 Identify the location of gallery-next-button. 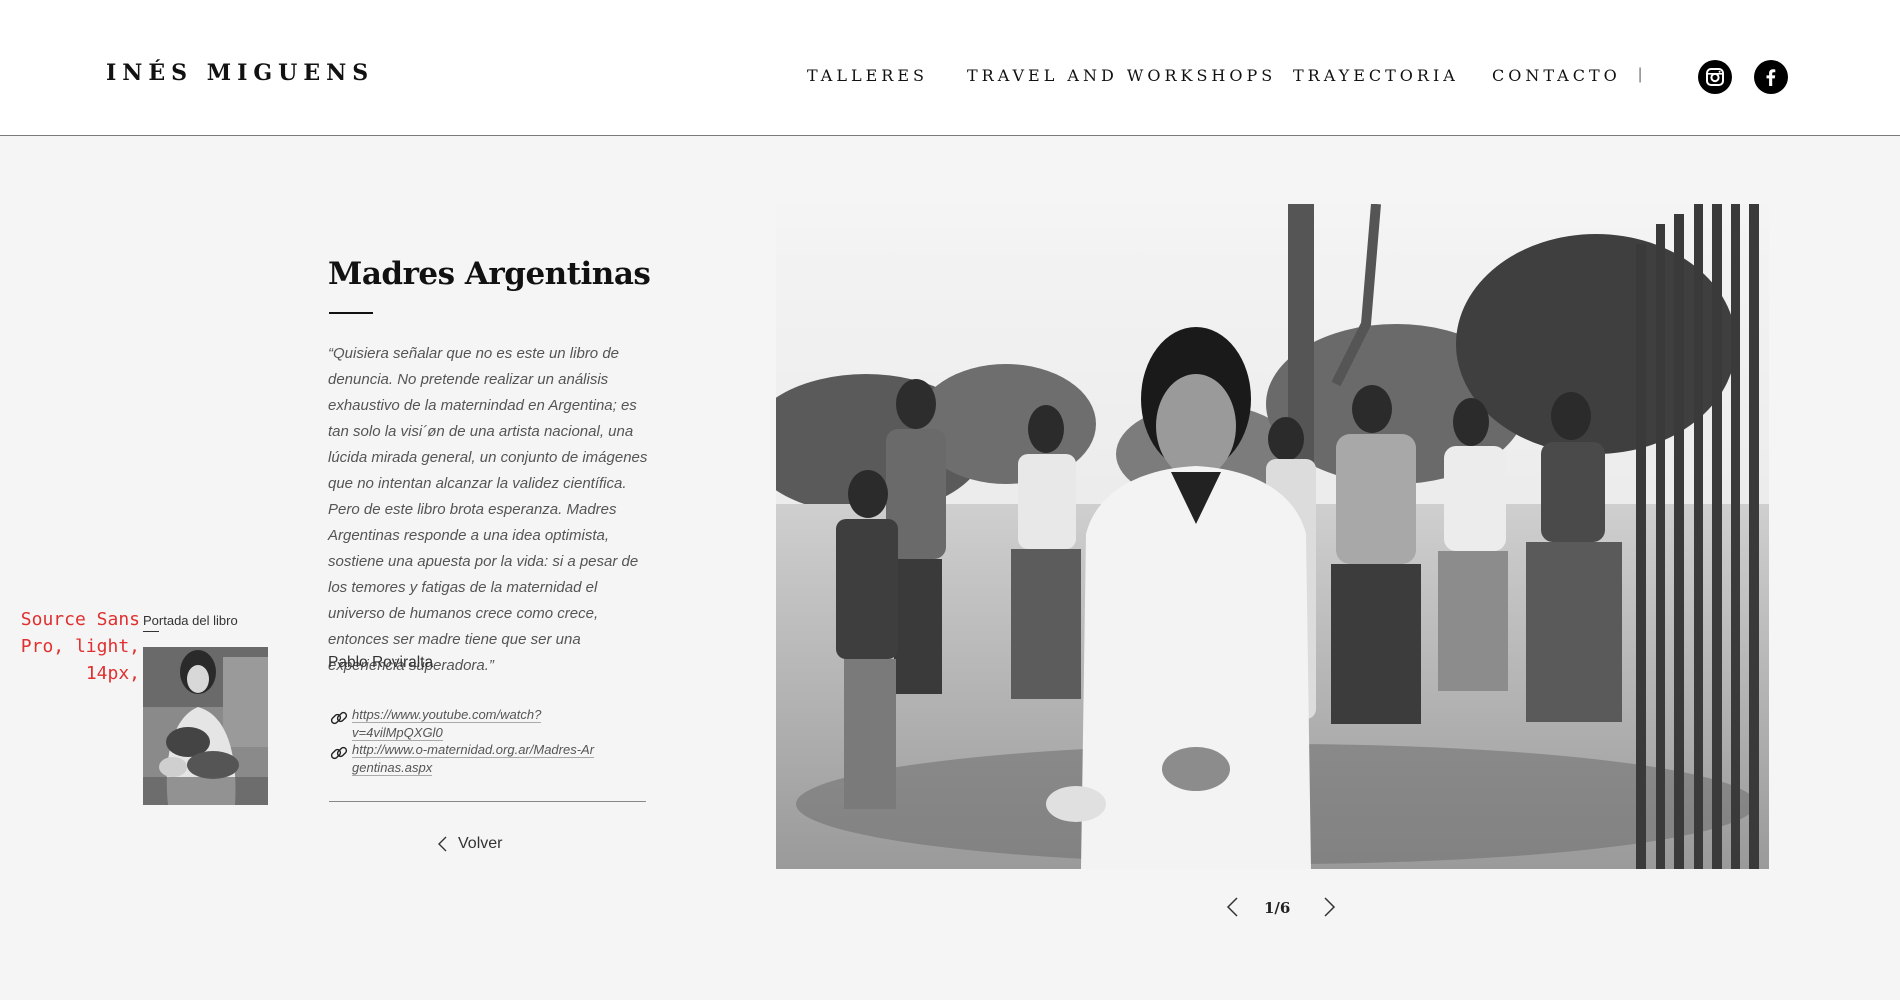
(1329, 907).